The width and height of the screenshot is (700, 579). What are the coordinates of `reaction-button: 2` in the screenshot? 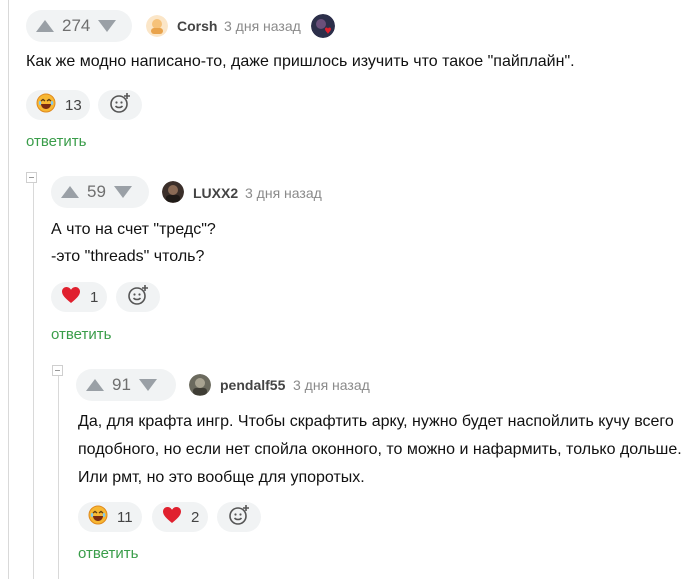 It's located at (180, 517).